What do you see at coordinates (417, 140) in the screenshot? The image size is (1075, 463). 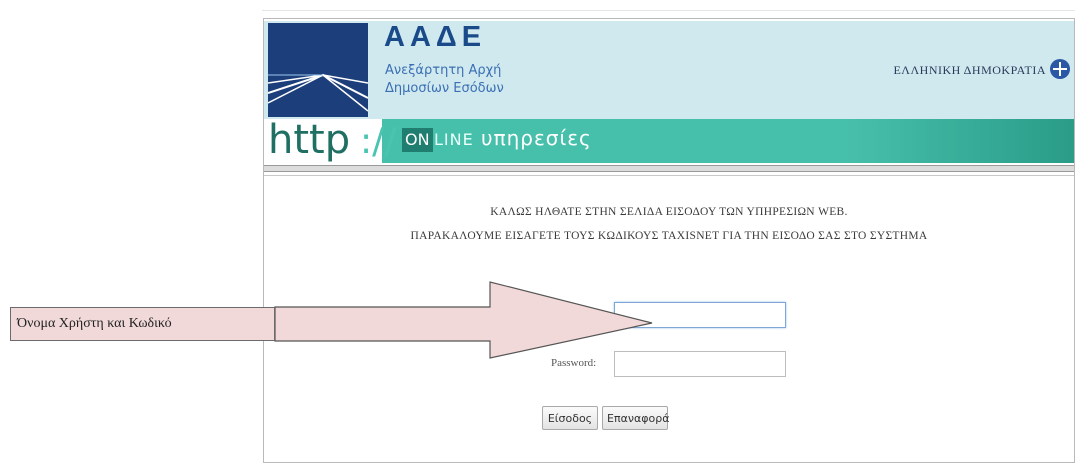 I see `banner-on-text: ON` at bounding box center [417, 140].